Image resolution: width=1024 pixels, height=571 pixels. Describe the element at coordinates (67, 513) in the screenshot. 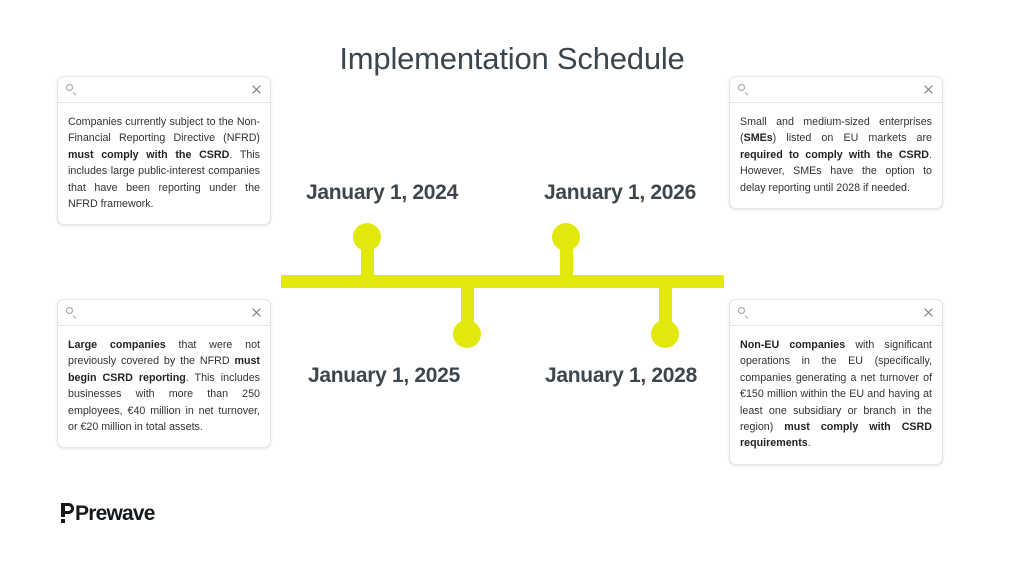

I see `prewave-logo-mark-icon` at that location.